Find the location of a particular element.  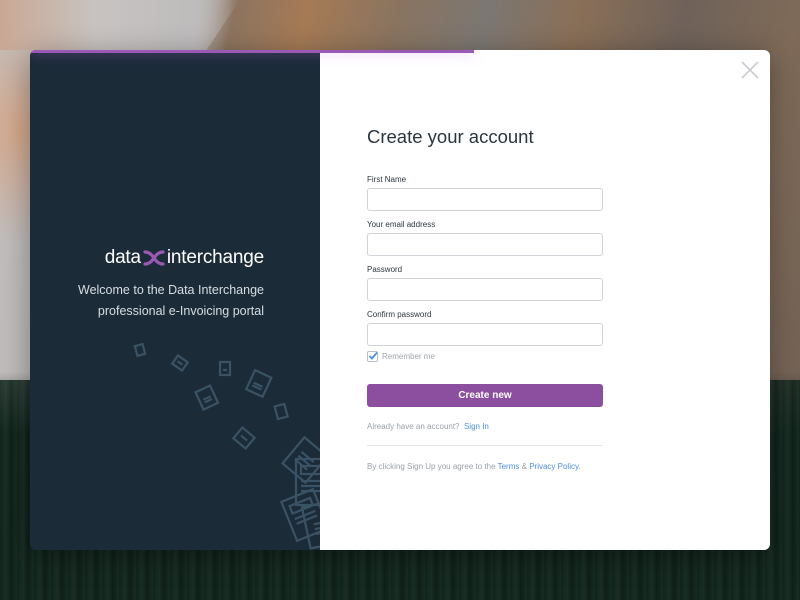

remember-me-label: Remember me is located at coordinates (408, 356).